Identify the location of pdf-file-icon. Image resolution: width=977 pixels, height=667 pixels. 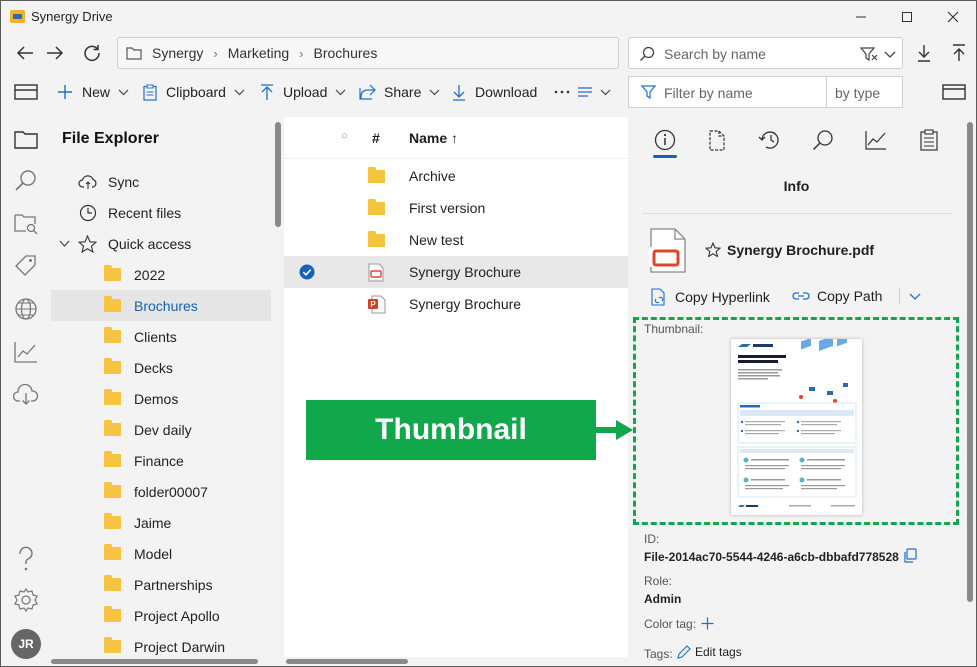
(376, 272).